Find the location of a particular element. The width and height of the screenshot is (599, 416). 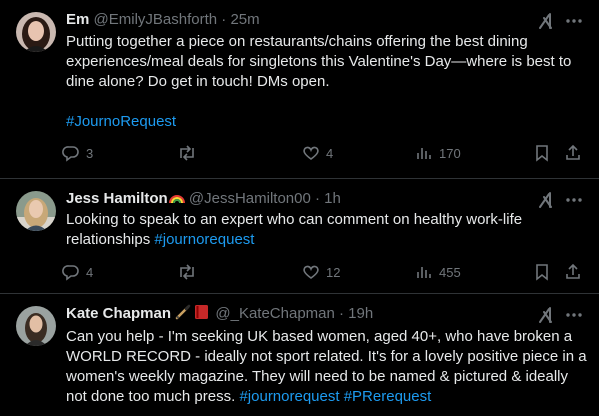

author-name: Jess Hamilton is located at coordinates (117, 198).